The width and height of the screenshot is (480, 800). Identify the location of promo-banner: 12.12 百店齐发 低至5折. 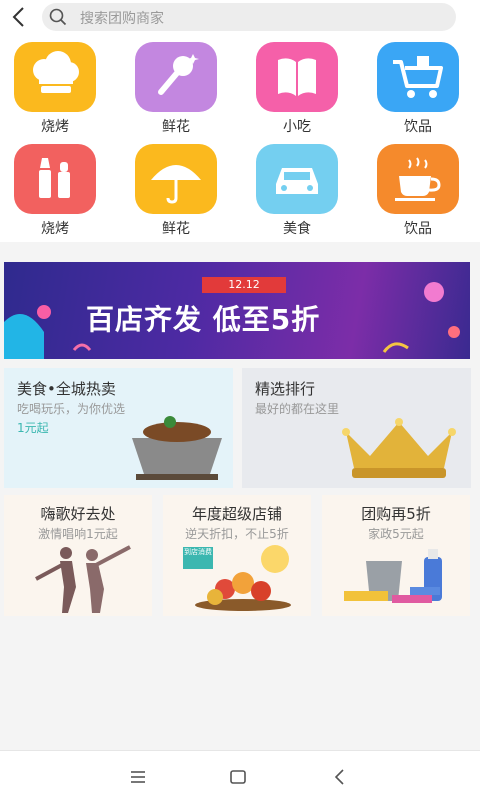
(237, 310).